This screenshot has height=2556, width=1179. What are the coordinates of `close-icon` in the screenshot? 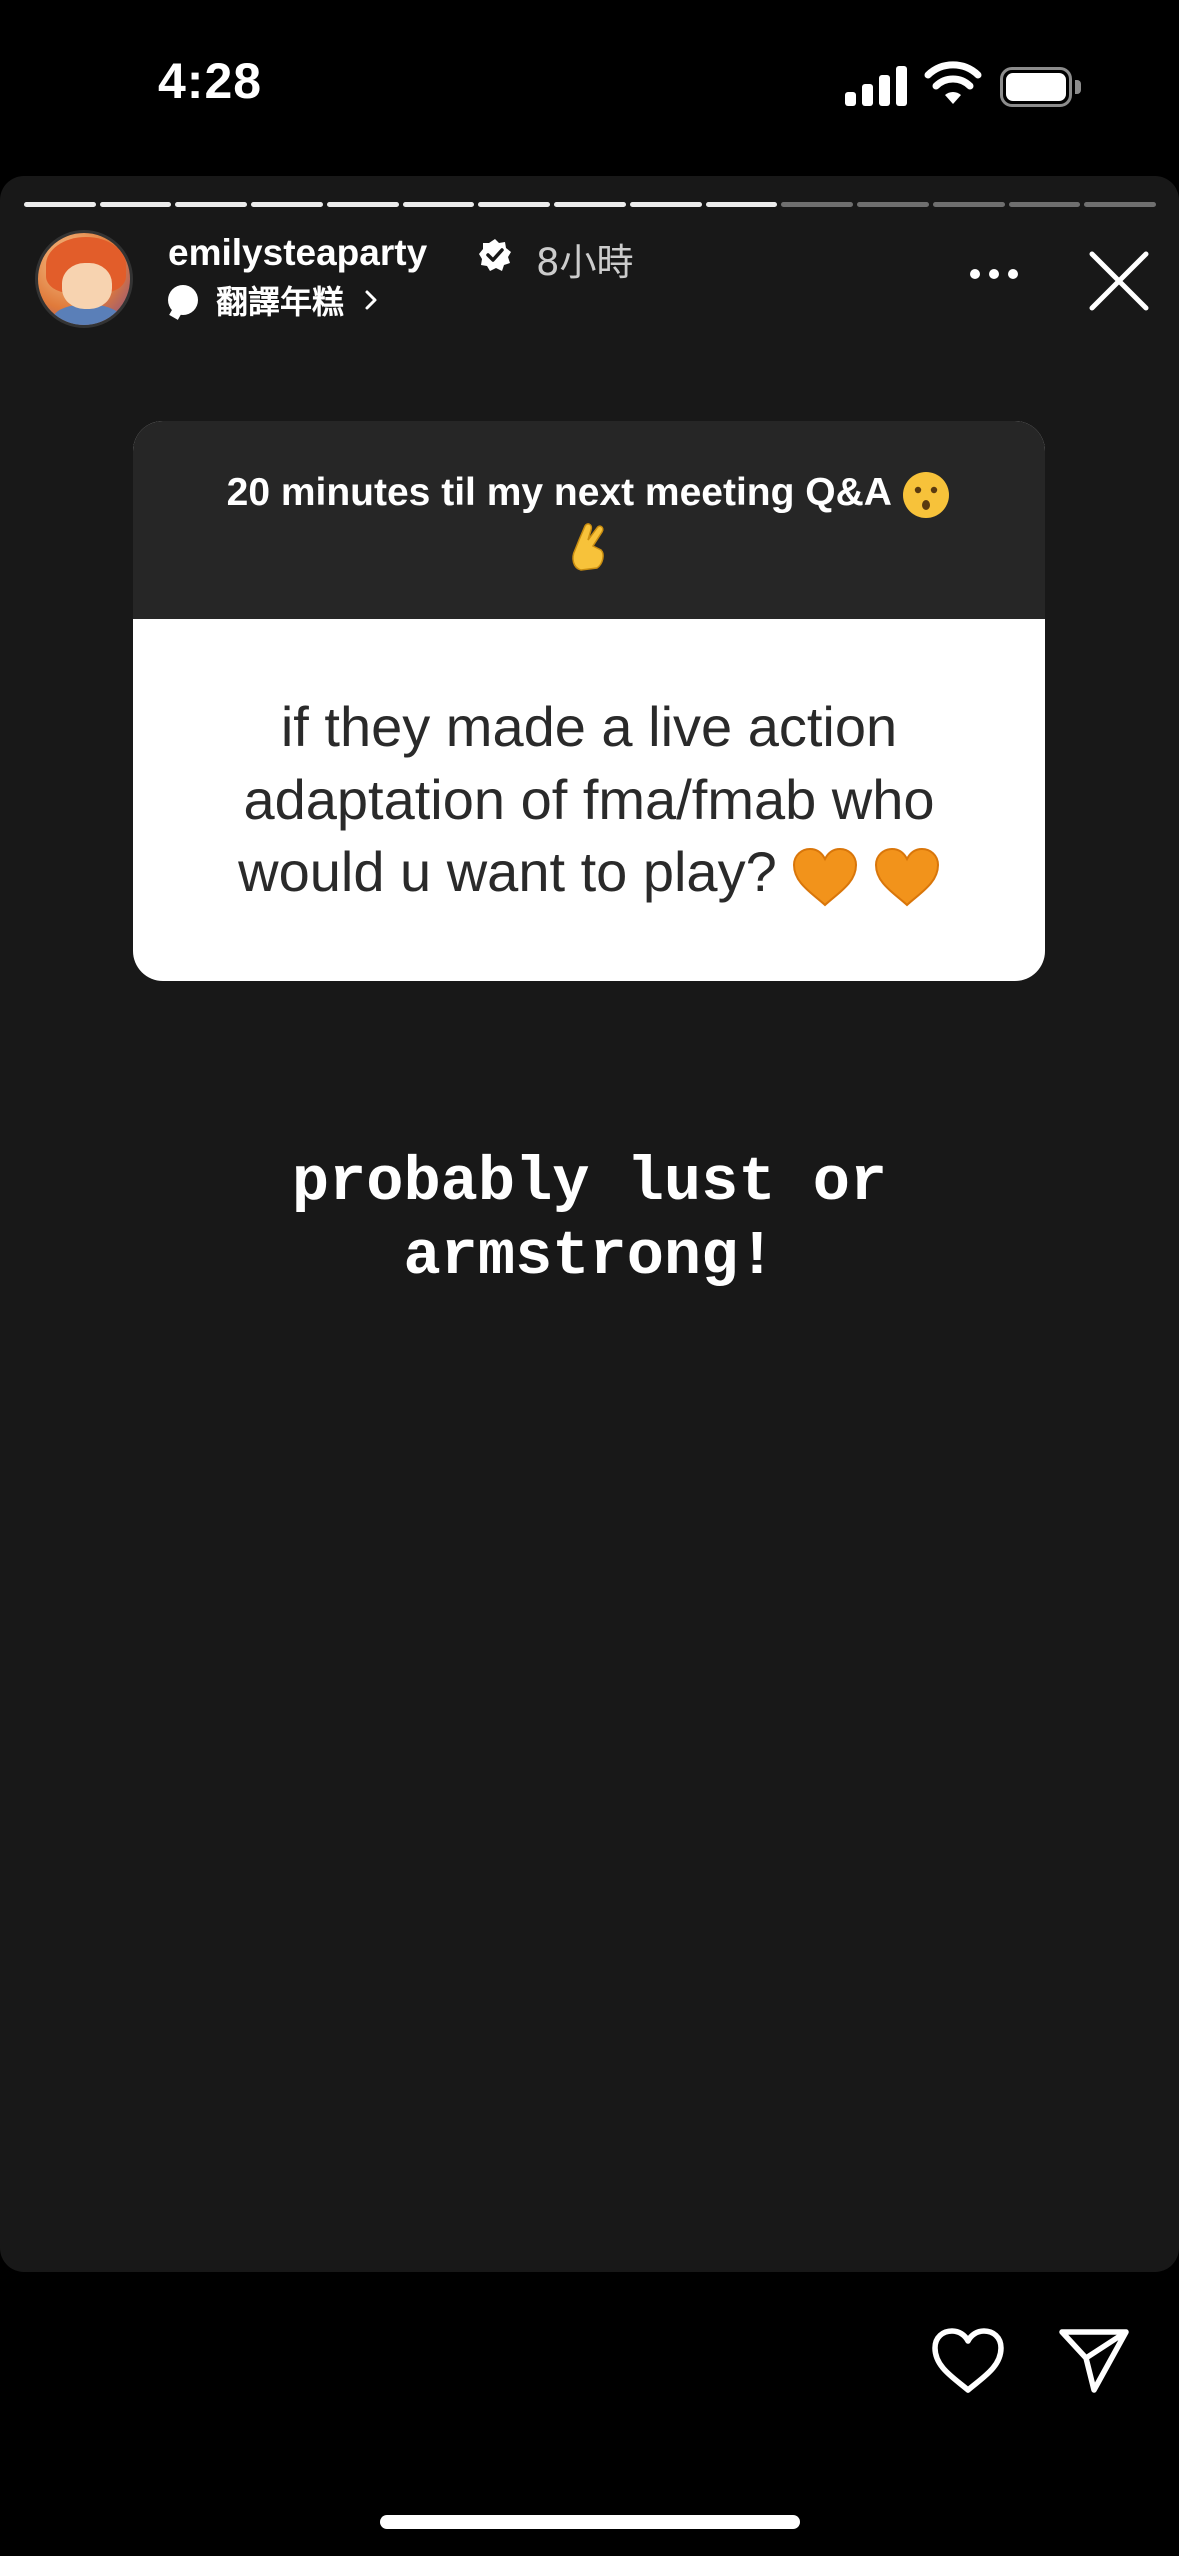 It's located at (1119, 281).